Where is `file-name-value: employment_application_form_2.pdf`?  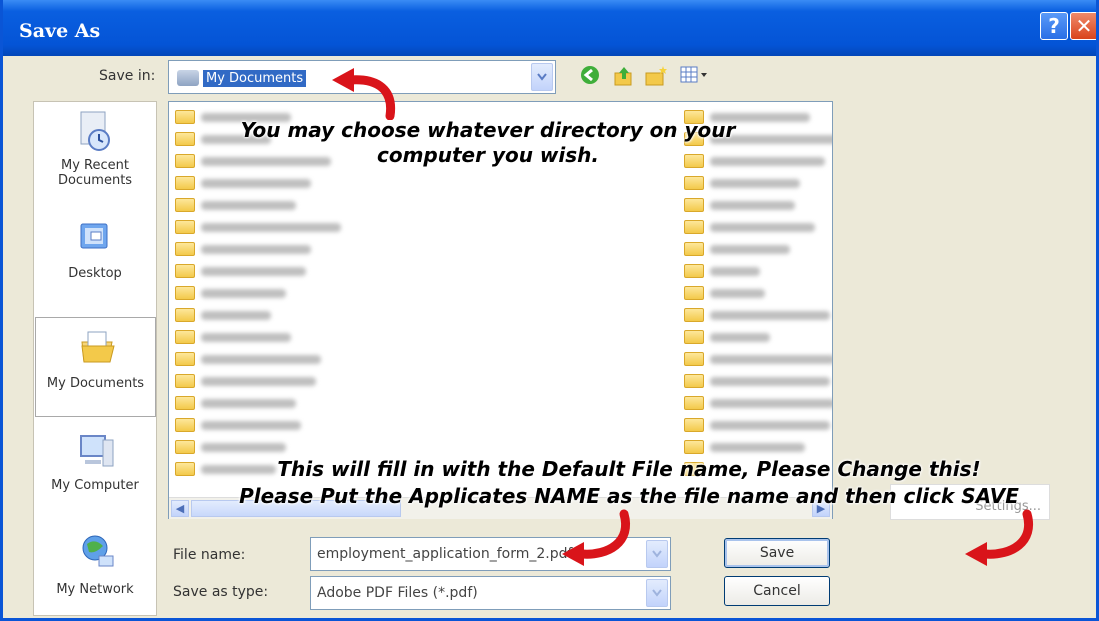 file-name-value: employment_application_form_2.pdf is located at coordinates (444, 554).